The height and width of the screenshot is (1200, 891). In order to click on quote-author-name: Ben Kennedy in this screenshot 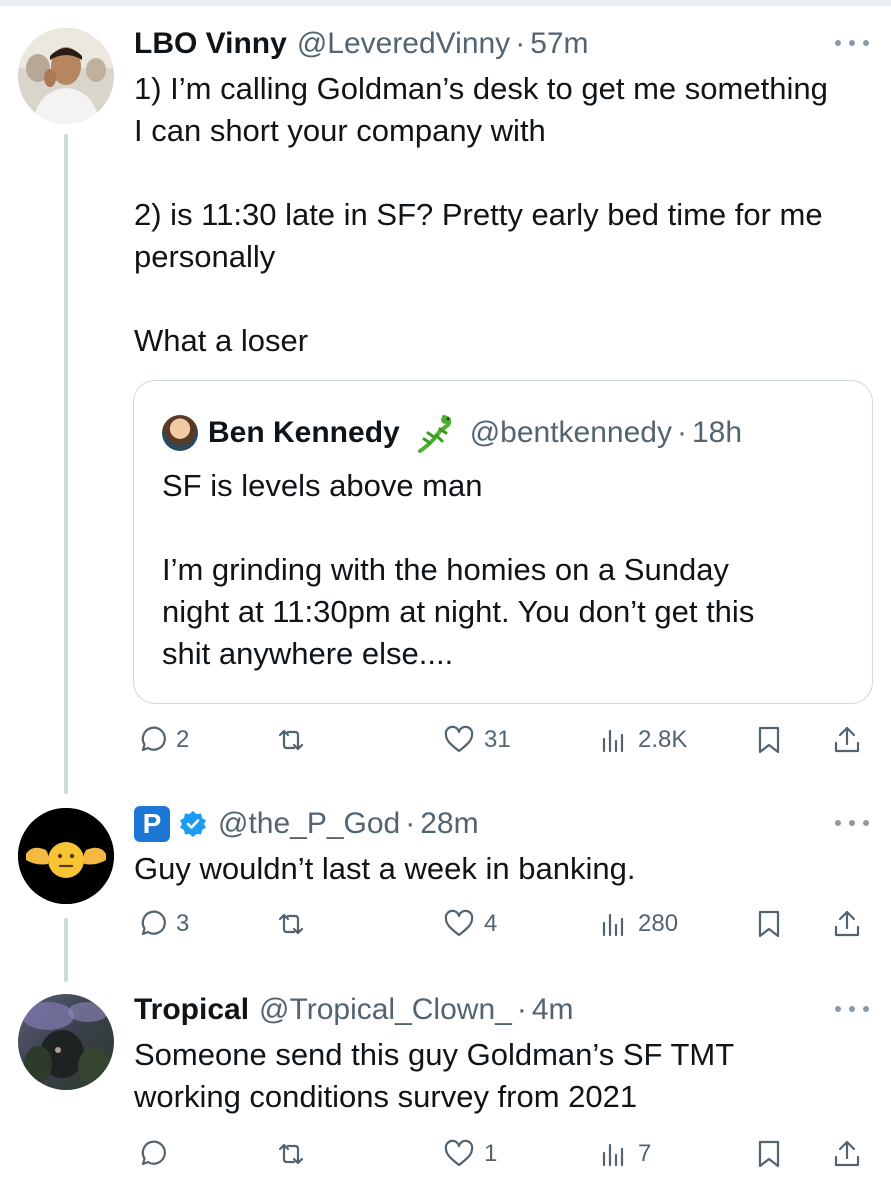, I will do `click(304, 432)`.